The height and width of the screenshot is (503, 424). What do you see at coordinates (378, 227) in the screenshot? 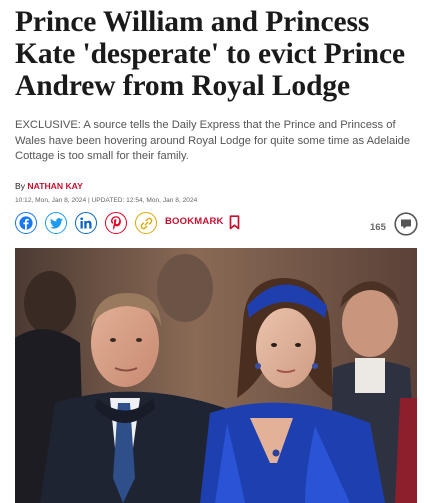
I see `comment-count: 165` at bounding box center [378, 227].